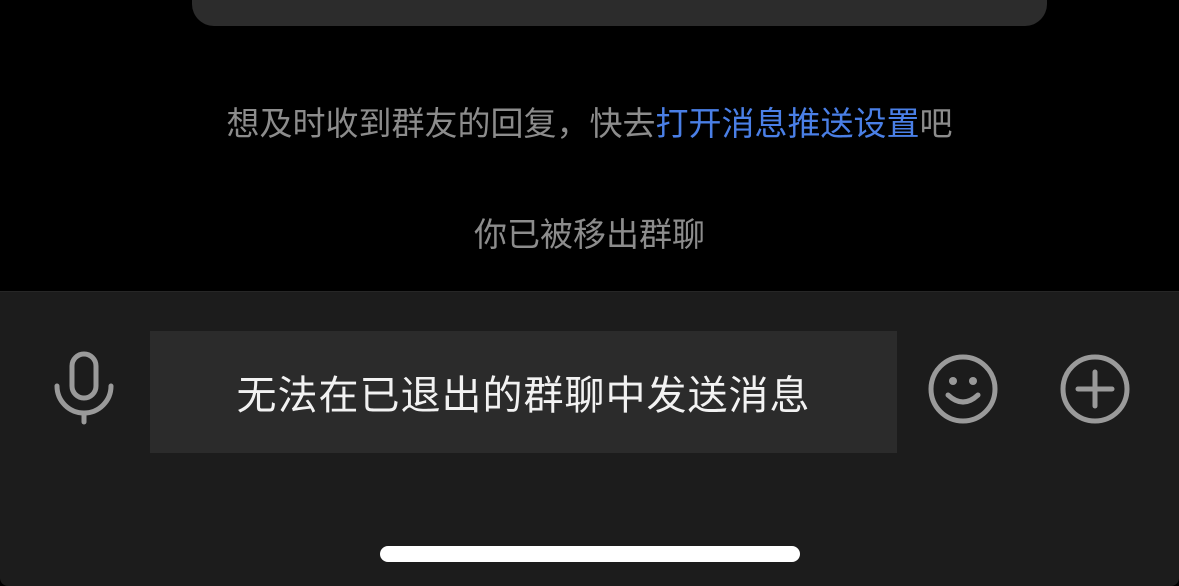  What do you see at coordinates (523, 396) in the screenshot?
I see `message-input-placeholder: 无法在已退出的群聊中发送消息` at bounding box center [523, 396].